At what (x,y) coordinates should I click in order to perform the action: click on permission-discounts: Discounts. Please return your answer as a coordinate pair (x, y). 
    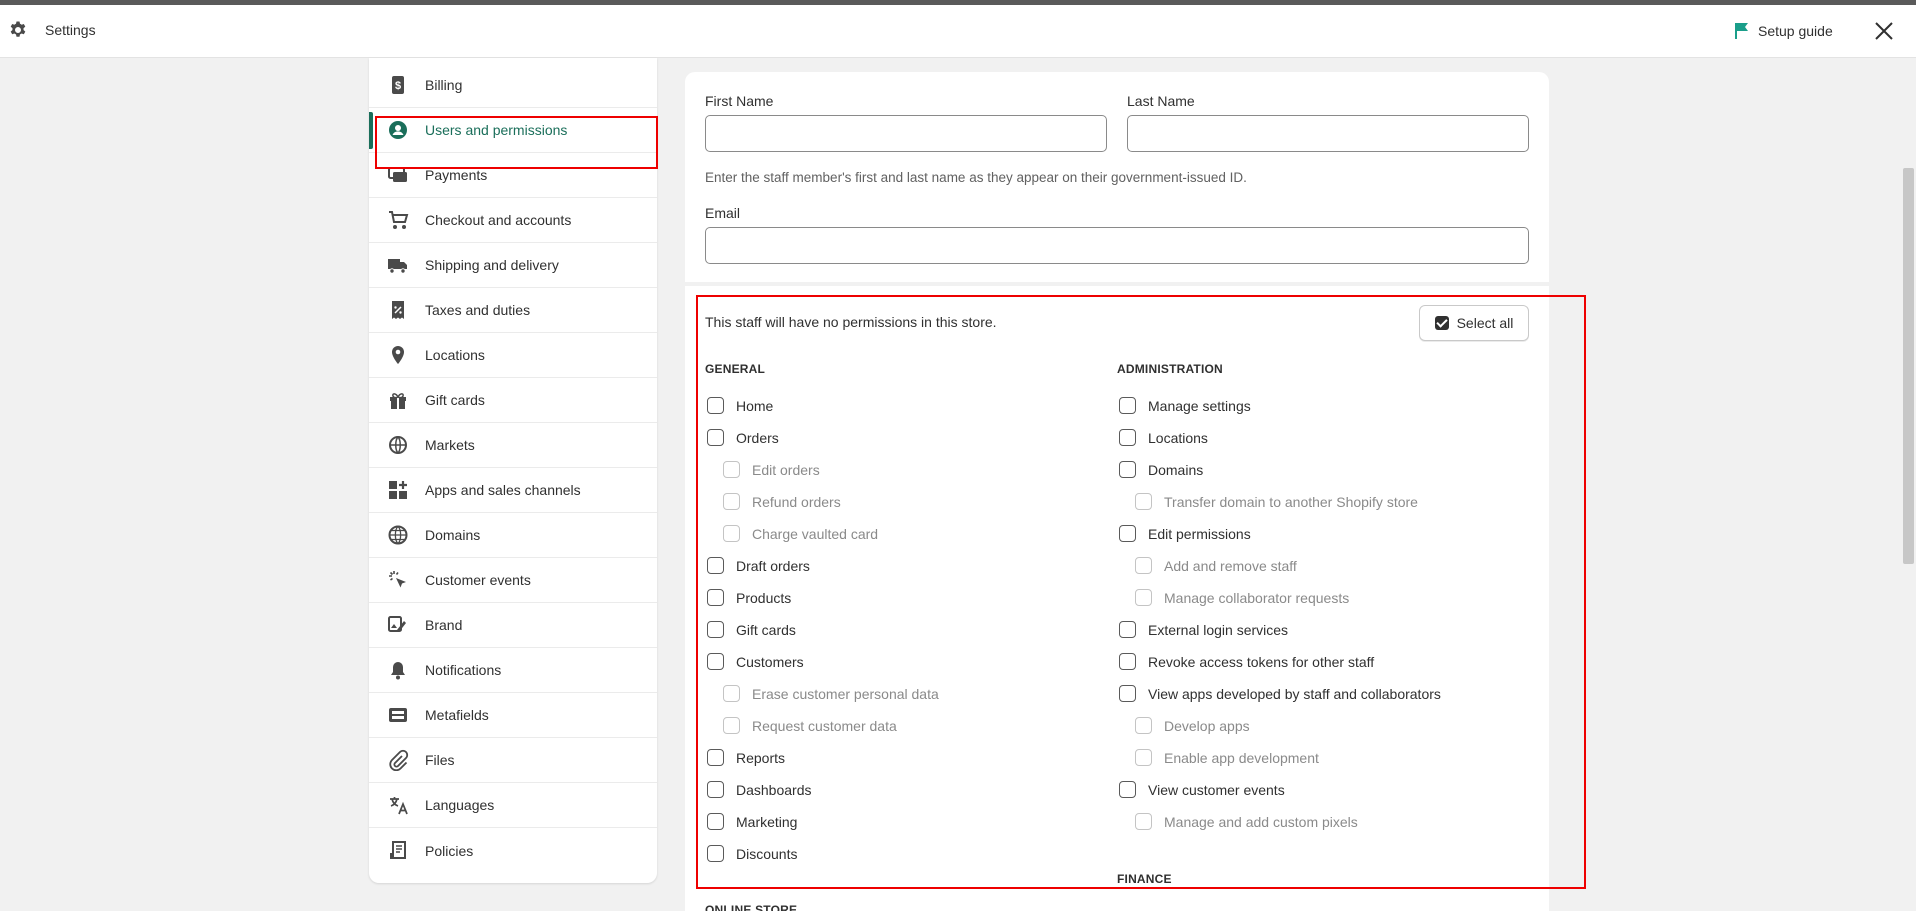
    Looking at the image, I should click on (752, 853).